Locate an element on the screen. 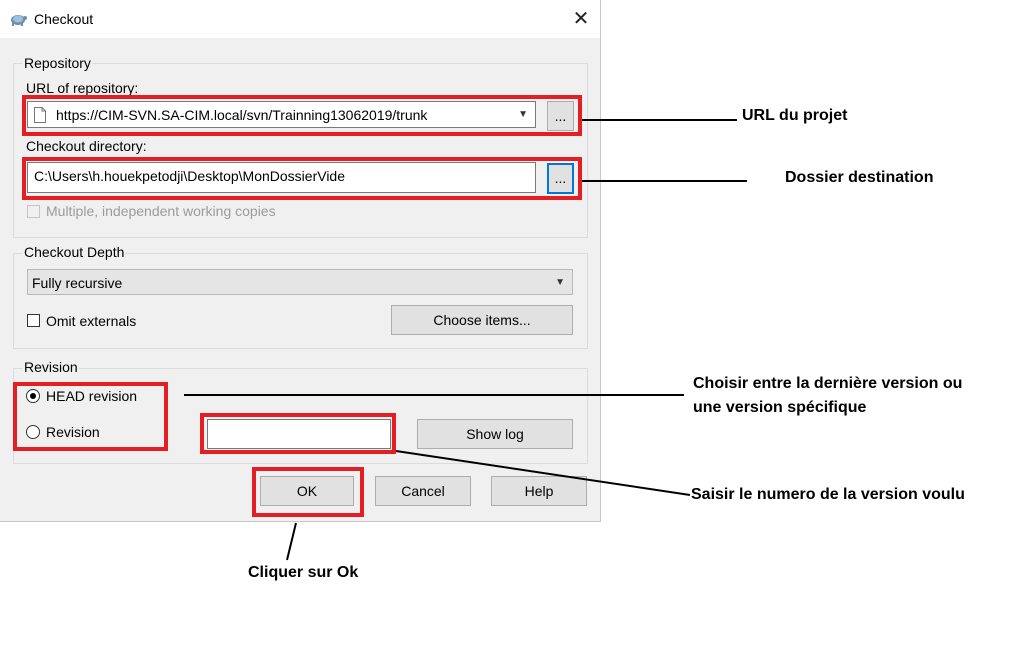 Image resolution: width=1009 pixels, height=651 pixels. click-annotation-line is located at coordinates (291, 541).